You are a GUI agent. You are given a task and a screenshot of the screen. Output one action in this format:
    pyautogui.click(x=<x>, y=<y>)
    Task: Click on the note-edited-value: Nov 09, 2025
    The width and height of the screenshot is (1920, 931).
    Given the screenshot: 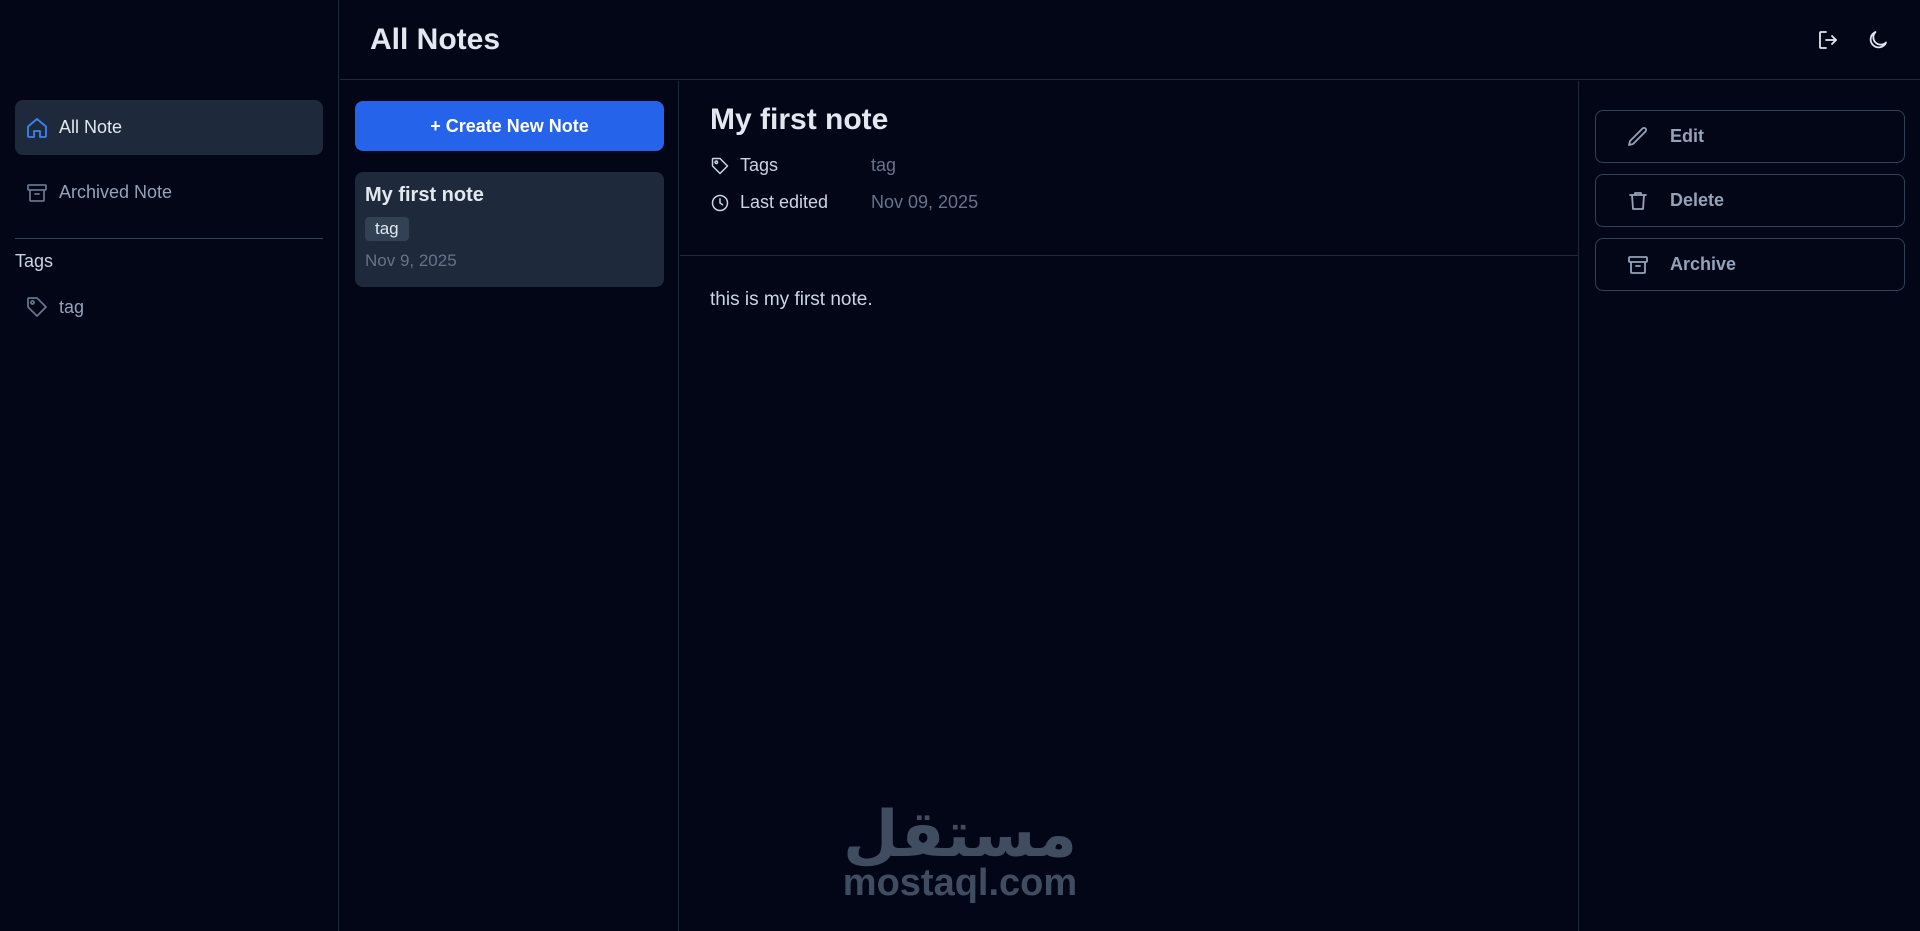 What is the action you would take?
    pyautogui.click(x=925, y=202)
    